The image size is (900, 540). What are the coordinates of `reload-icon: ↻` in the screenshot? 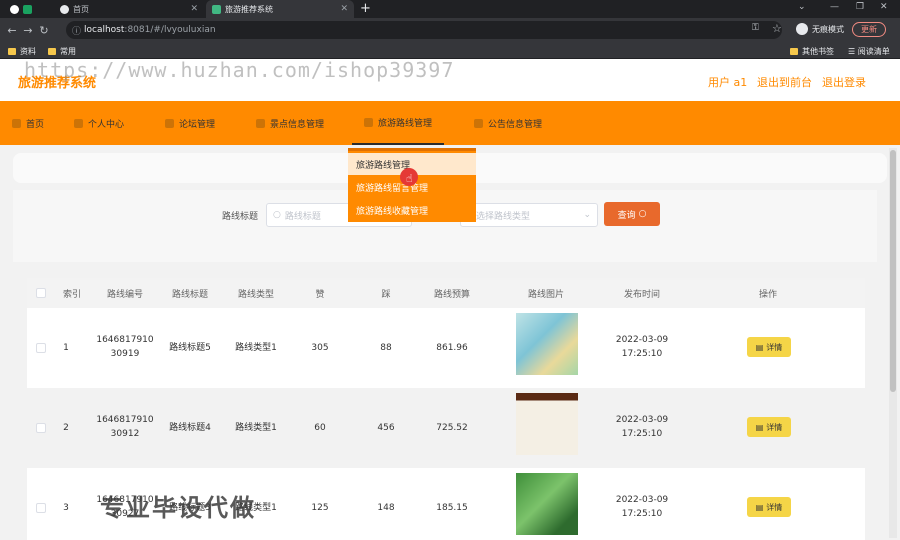 It's located at (44, 30).